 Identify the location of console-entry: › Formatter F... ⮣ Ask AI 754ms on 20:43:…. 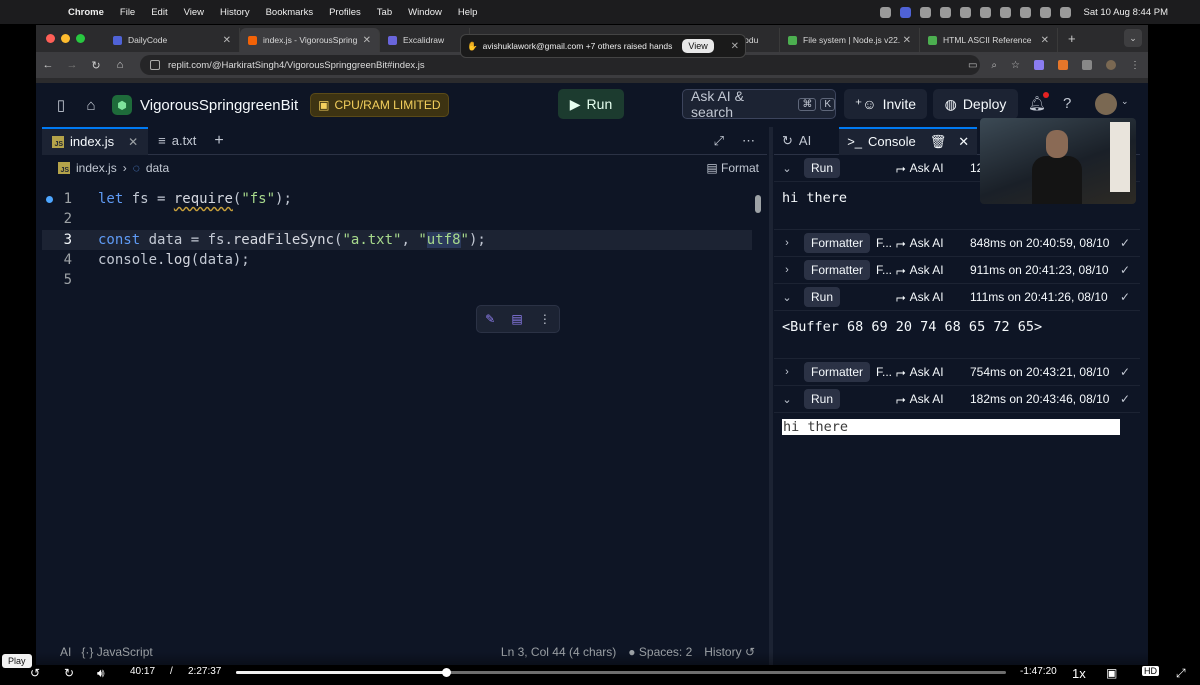
(957, 372).